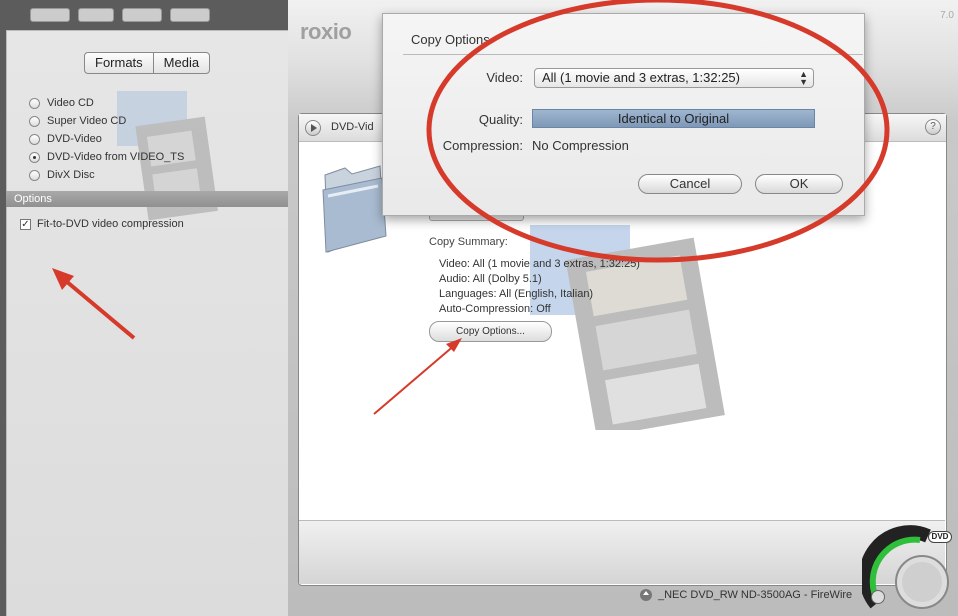 The width and height of the screenshot is (958, 616). I want to click on format-label: Super Video CD, so click(87, 121).